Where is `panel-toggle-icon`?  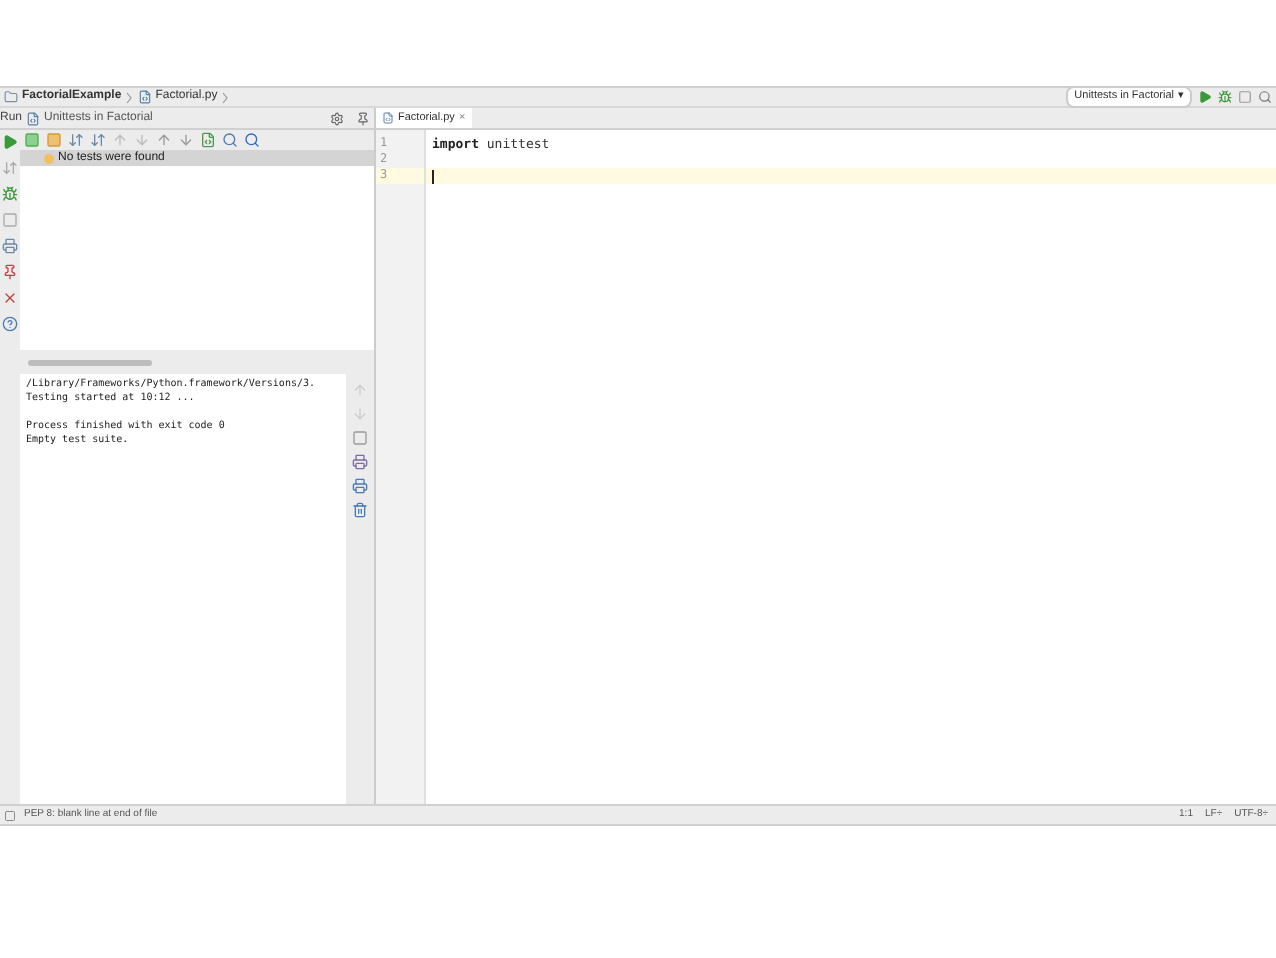 panel-toggle-icon is located at coordinates (10, 815).